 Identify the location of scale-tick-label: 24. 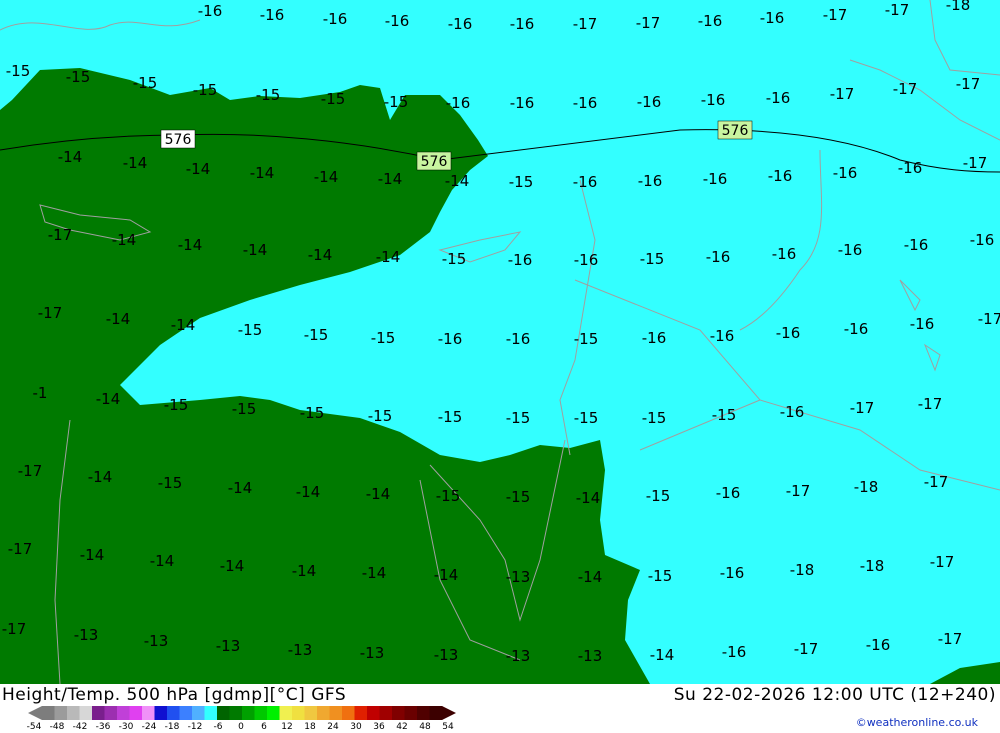
(333, 727).